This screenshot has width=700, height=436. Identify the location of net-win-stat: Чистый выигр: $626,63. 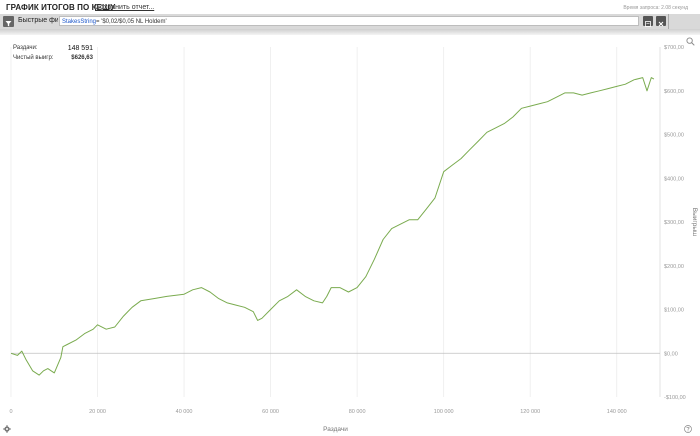
(53, 60).